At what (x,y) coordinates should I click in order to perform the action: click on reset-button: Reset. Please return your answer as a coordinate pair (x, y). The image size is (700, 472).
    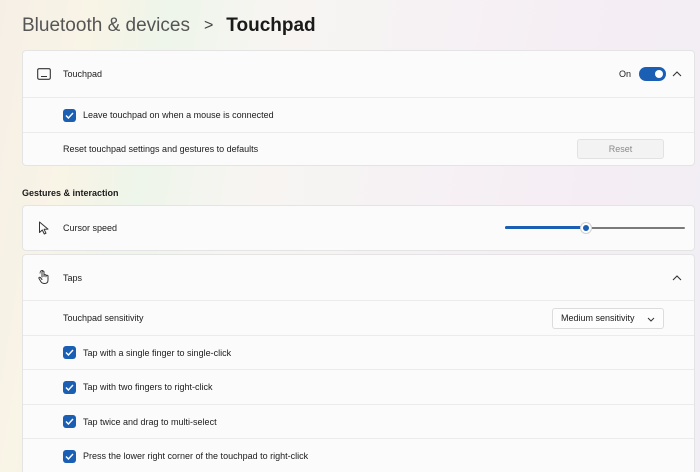
    Looking at the image, I should click on (620, 149).